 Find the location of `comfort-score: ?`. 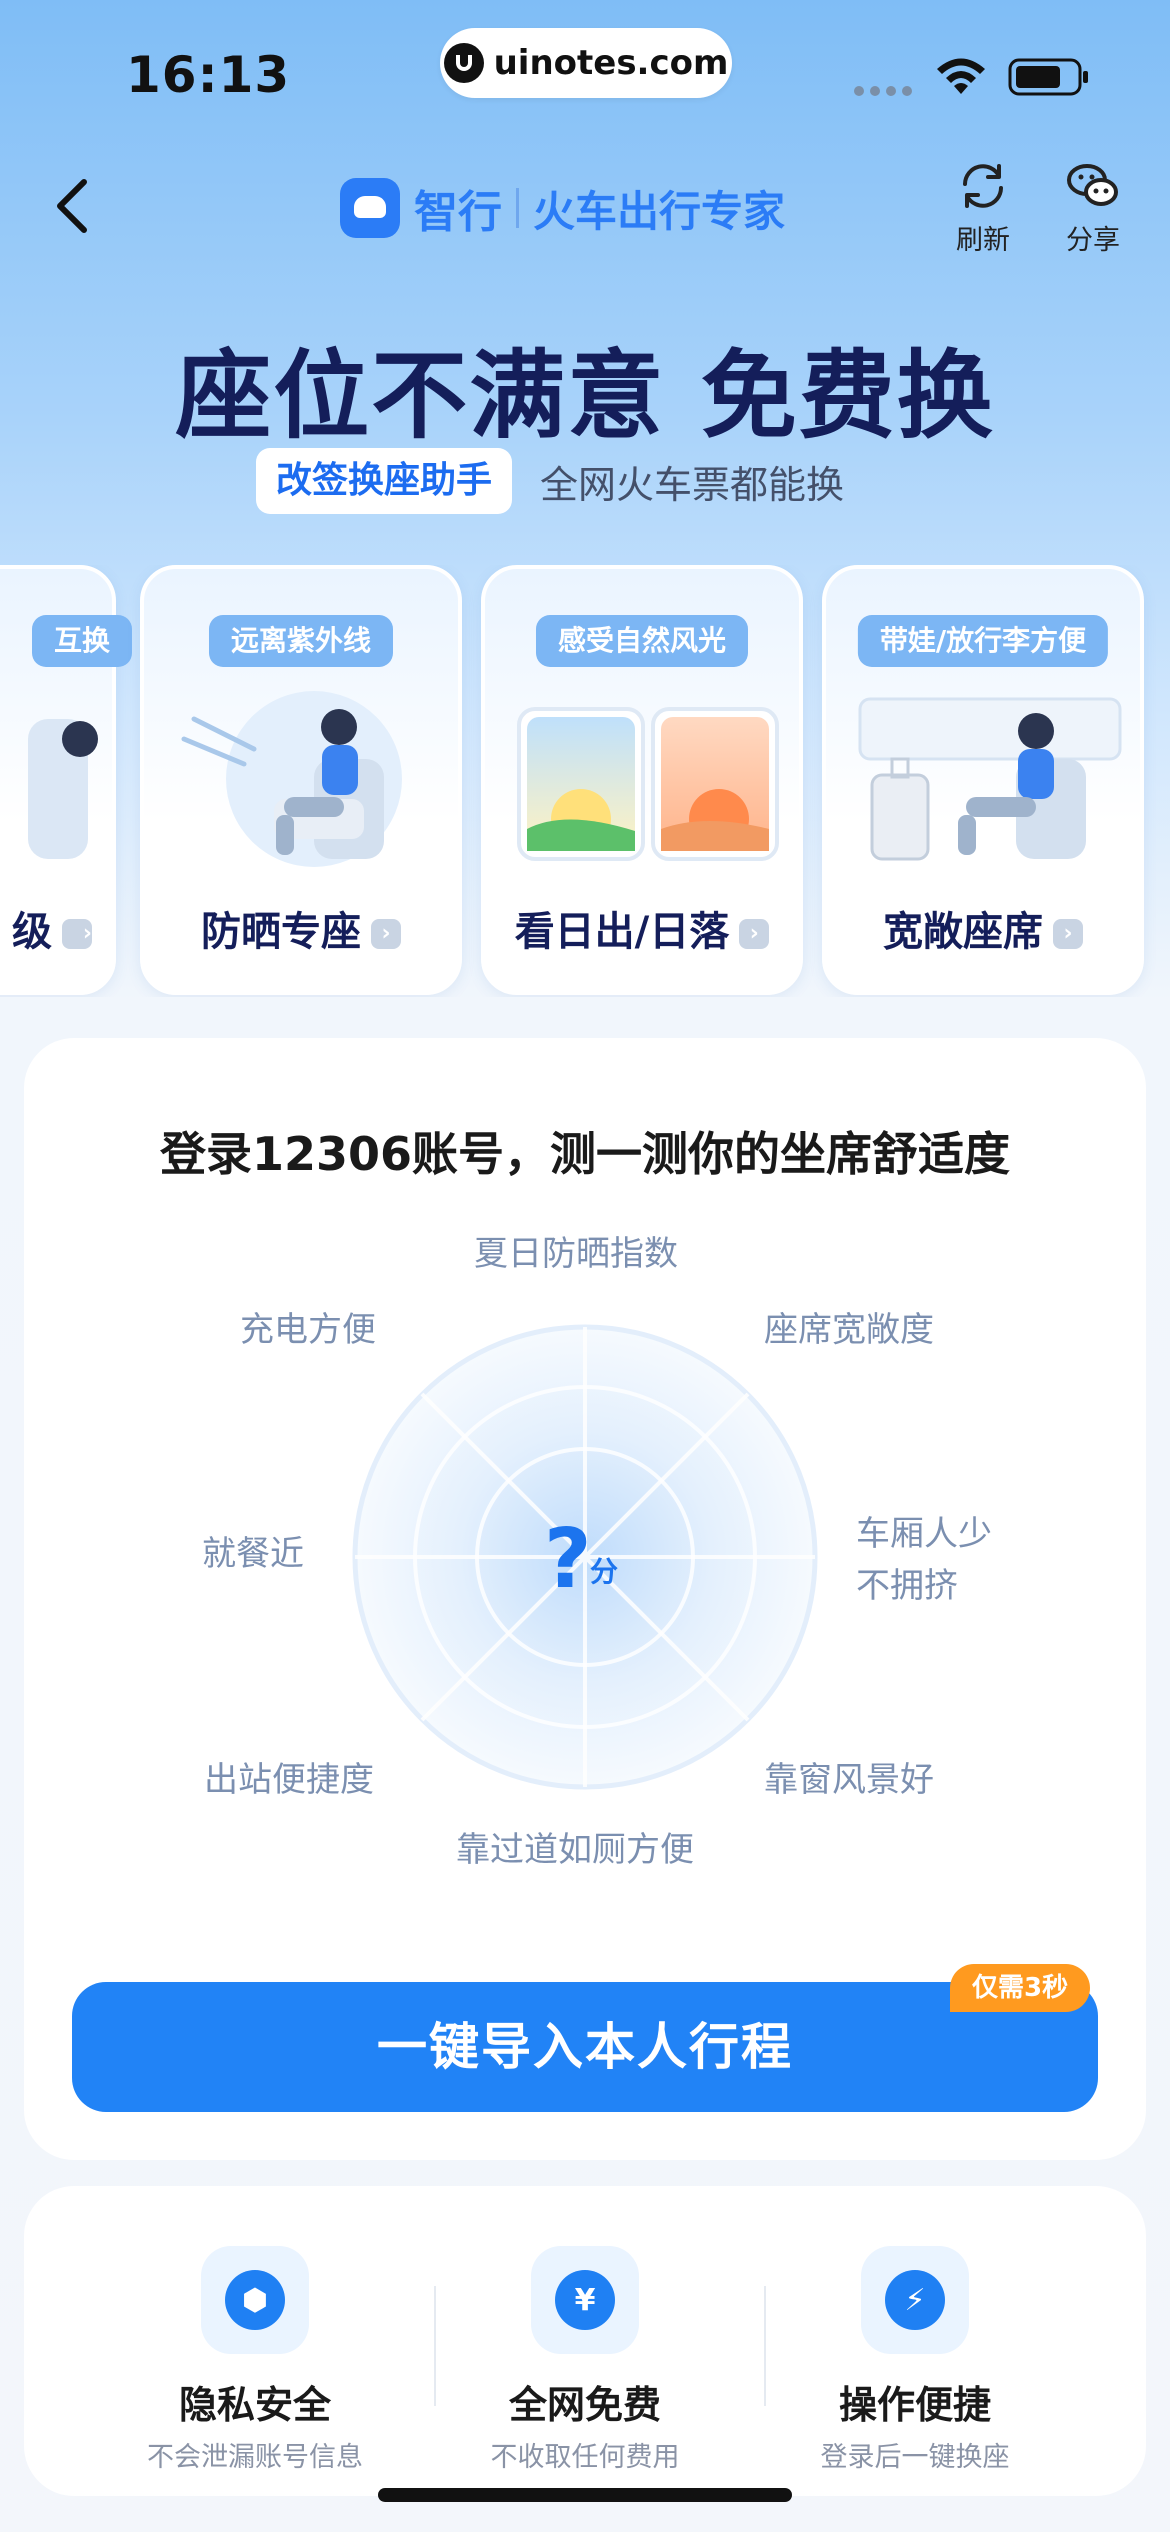

comfort-score: ? is located at coordinates (568, 1559).